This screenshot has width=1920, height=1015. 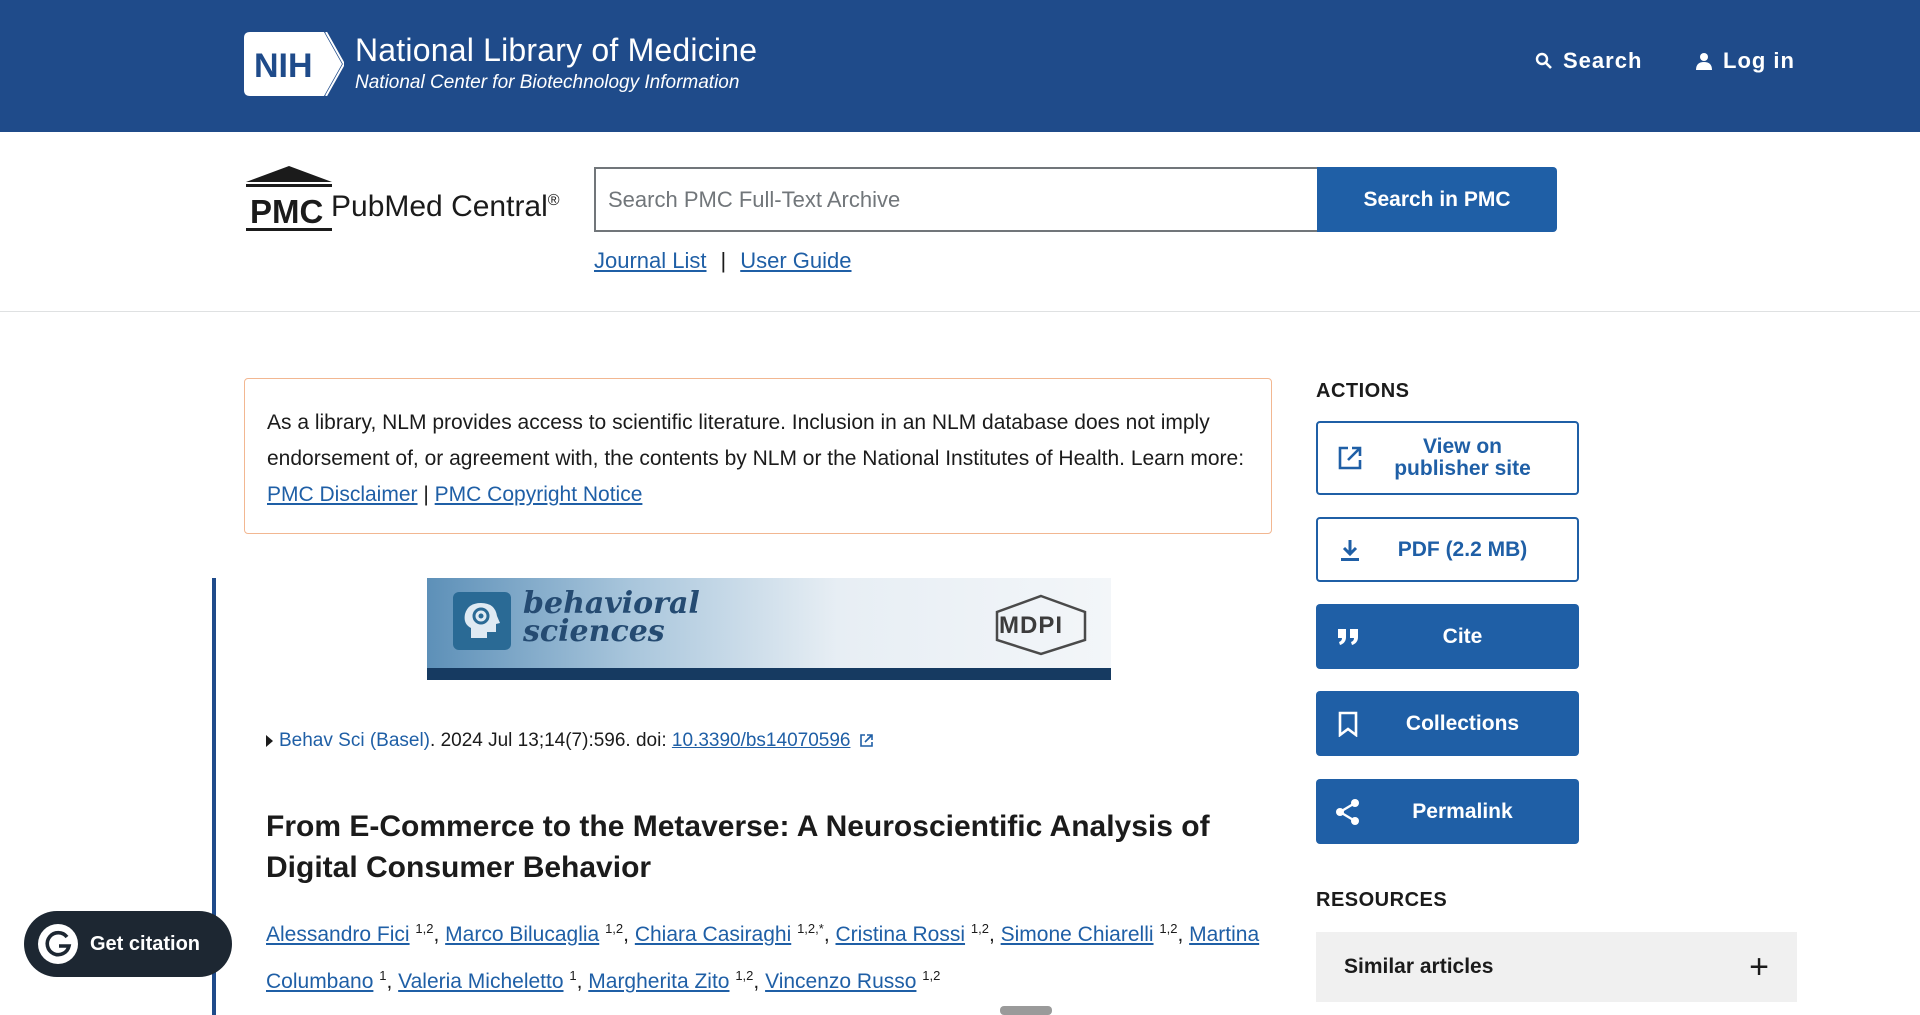 I want to click on pmc-disclaimer-link: PMC Disclaimer, so click(x=342, y=494).